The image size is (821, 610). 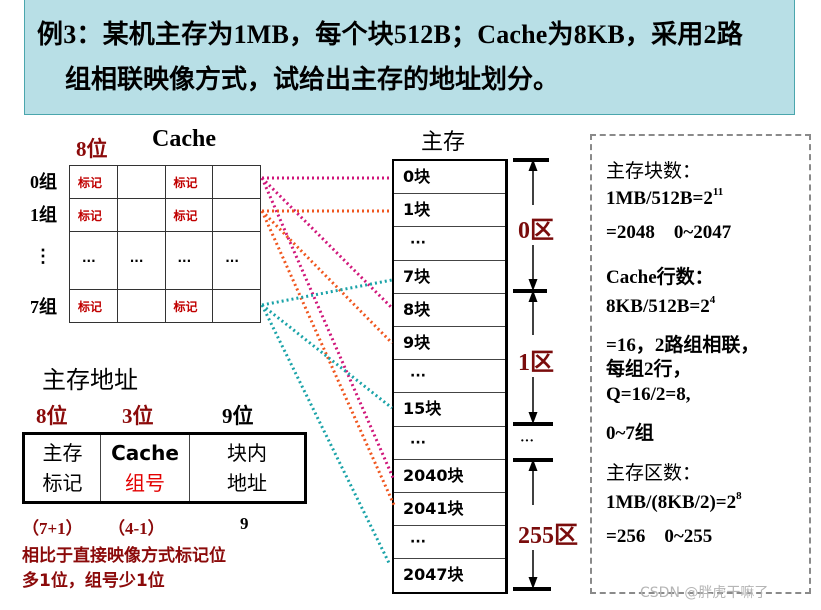 What do you see at coordinates (659, 198) in the screenshot?
I see `formula-text: 1MB/512B=2` at bounding box center [659, 198].